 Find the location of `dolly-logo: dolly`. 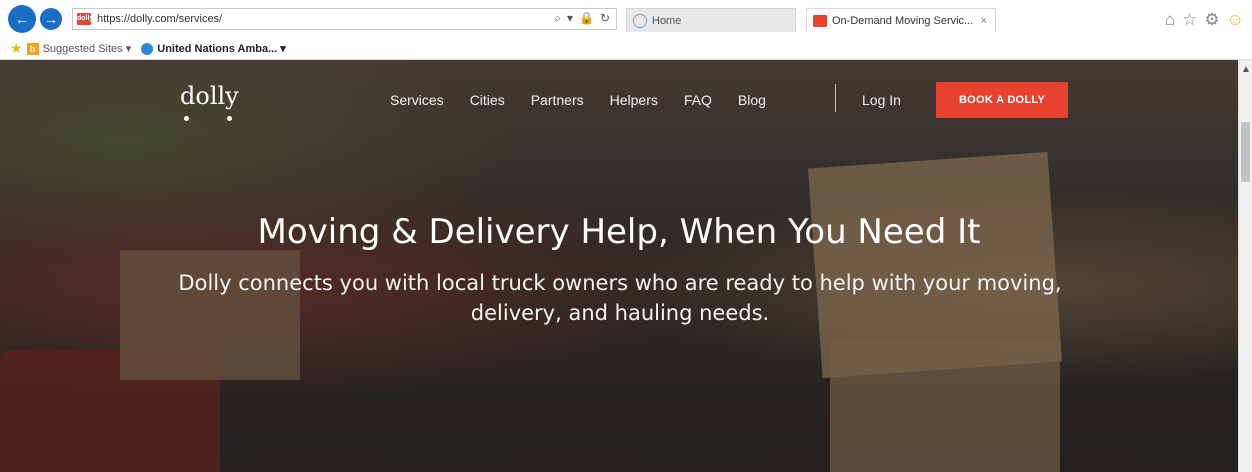

dolly-logo: dolly is located at coordinates (209, 96).